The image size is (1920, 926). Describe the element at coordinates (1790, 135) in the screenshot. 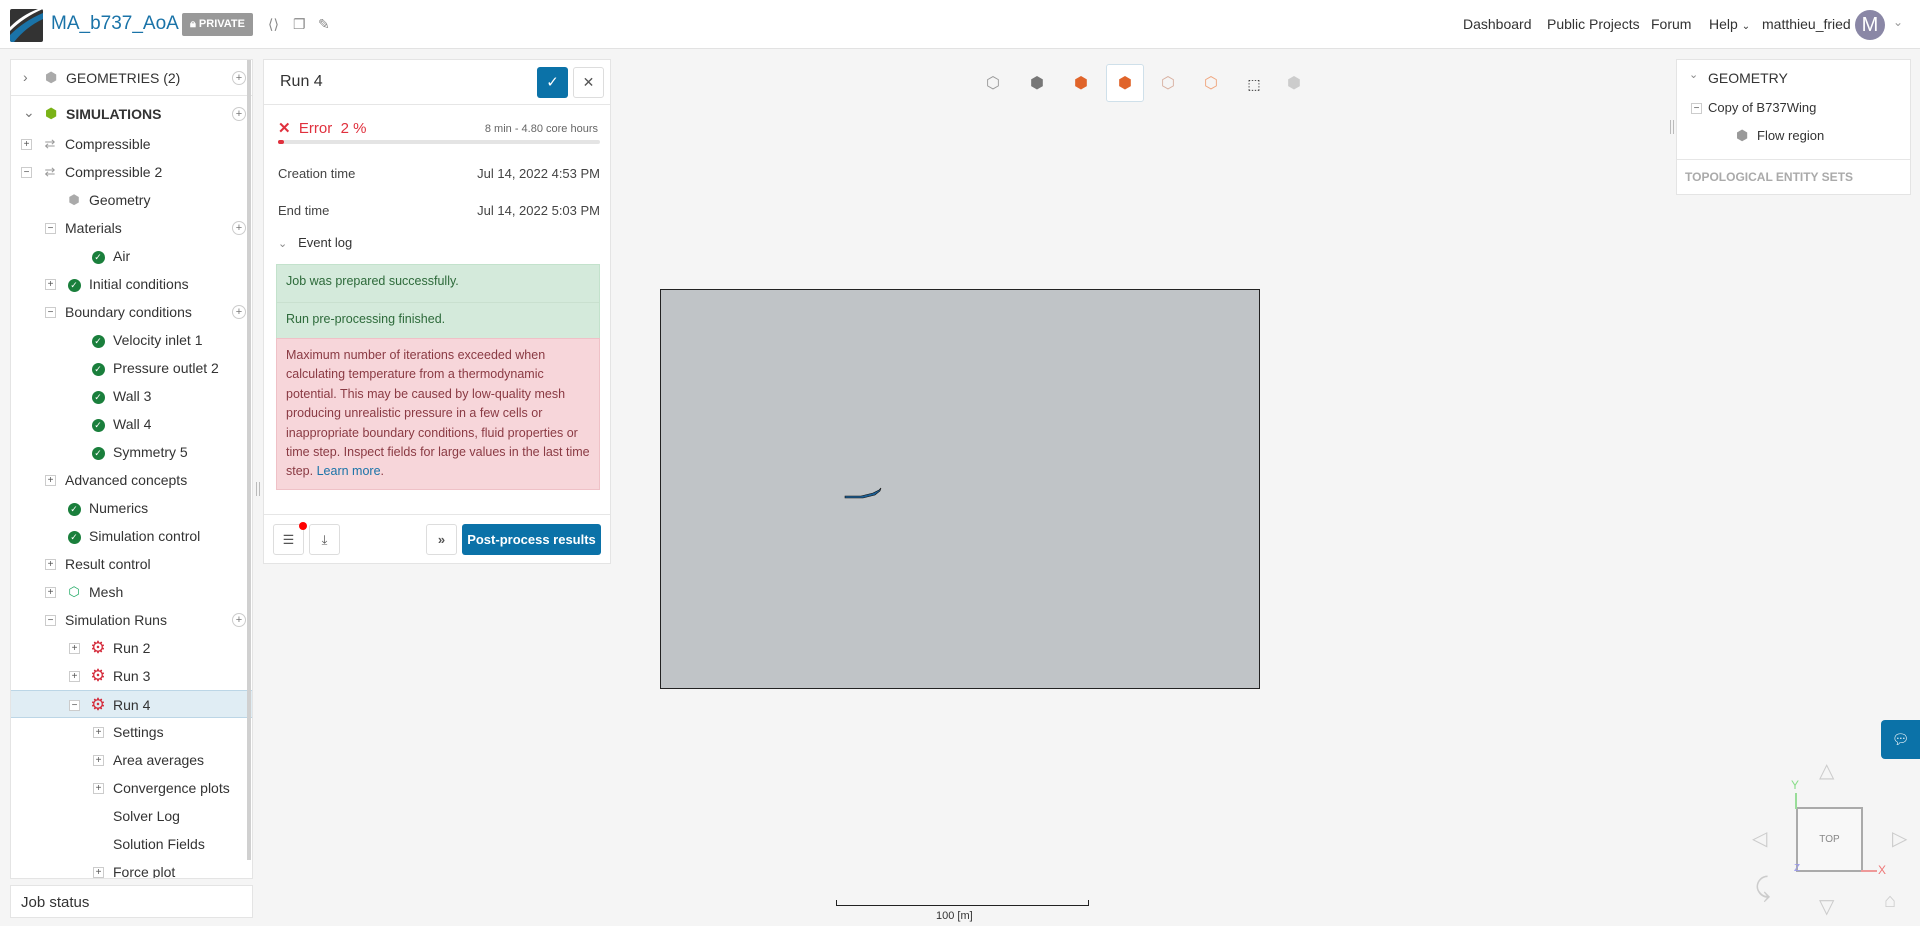

I see `flow-region-item: Flow region` at that location.